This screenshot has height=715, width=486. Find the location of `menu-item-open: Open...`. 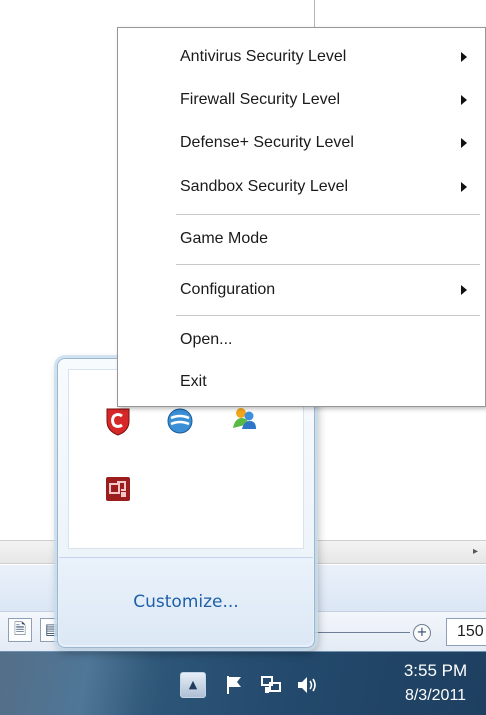

menu-item-open: Open... is located at coordinates (301, 341).